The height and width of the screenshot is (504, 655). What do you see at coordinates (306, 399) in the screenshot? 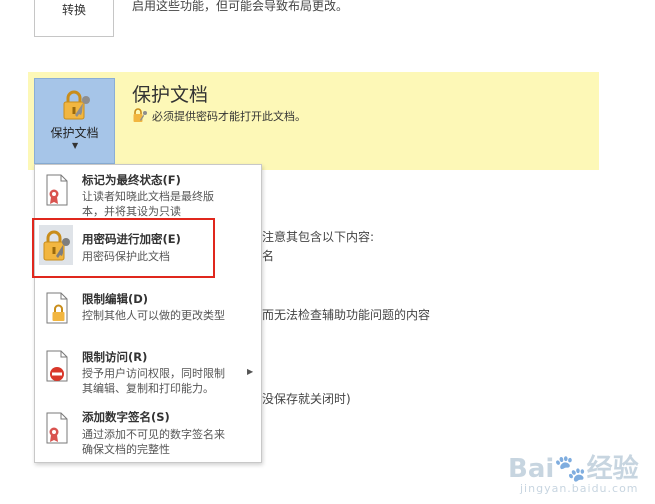
I see `versions-line: 没保存就关闭时)` at bounding box center [306, 399].